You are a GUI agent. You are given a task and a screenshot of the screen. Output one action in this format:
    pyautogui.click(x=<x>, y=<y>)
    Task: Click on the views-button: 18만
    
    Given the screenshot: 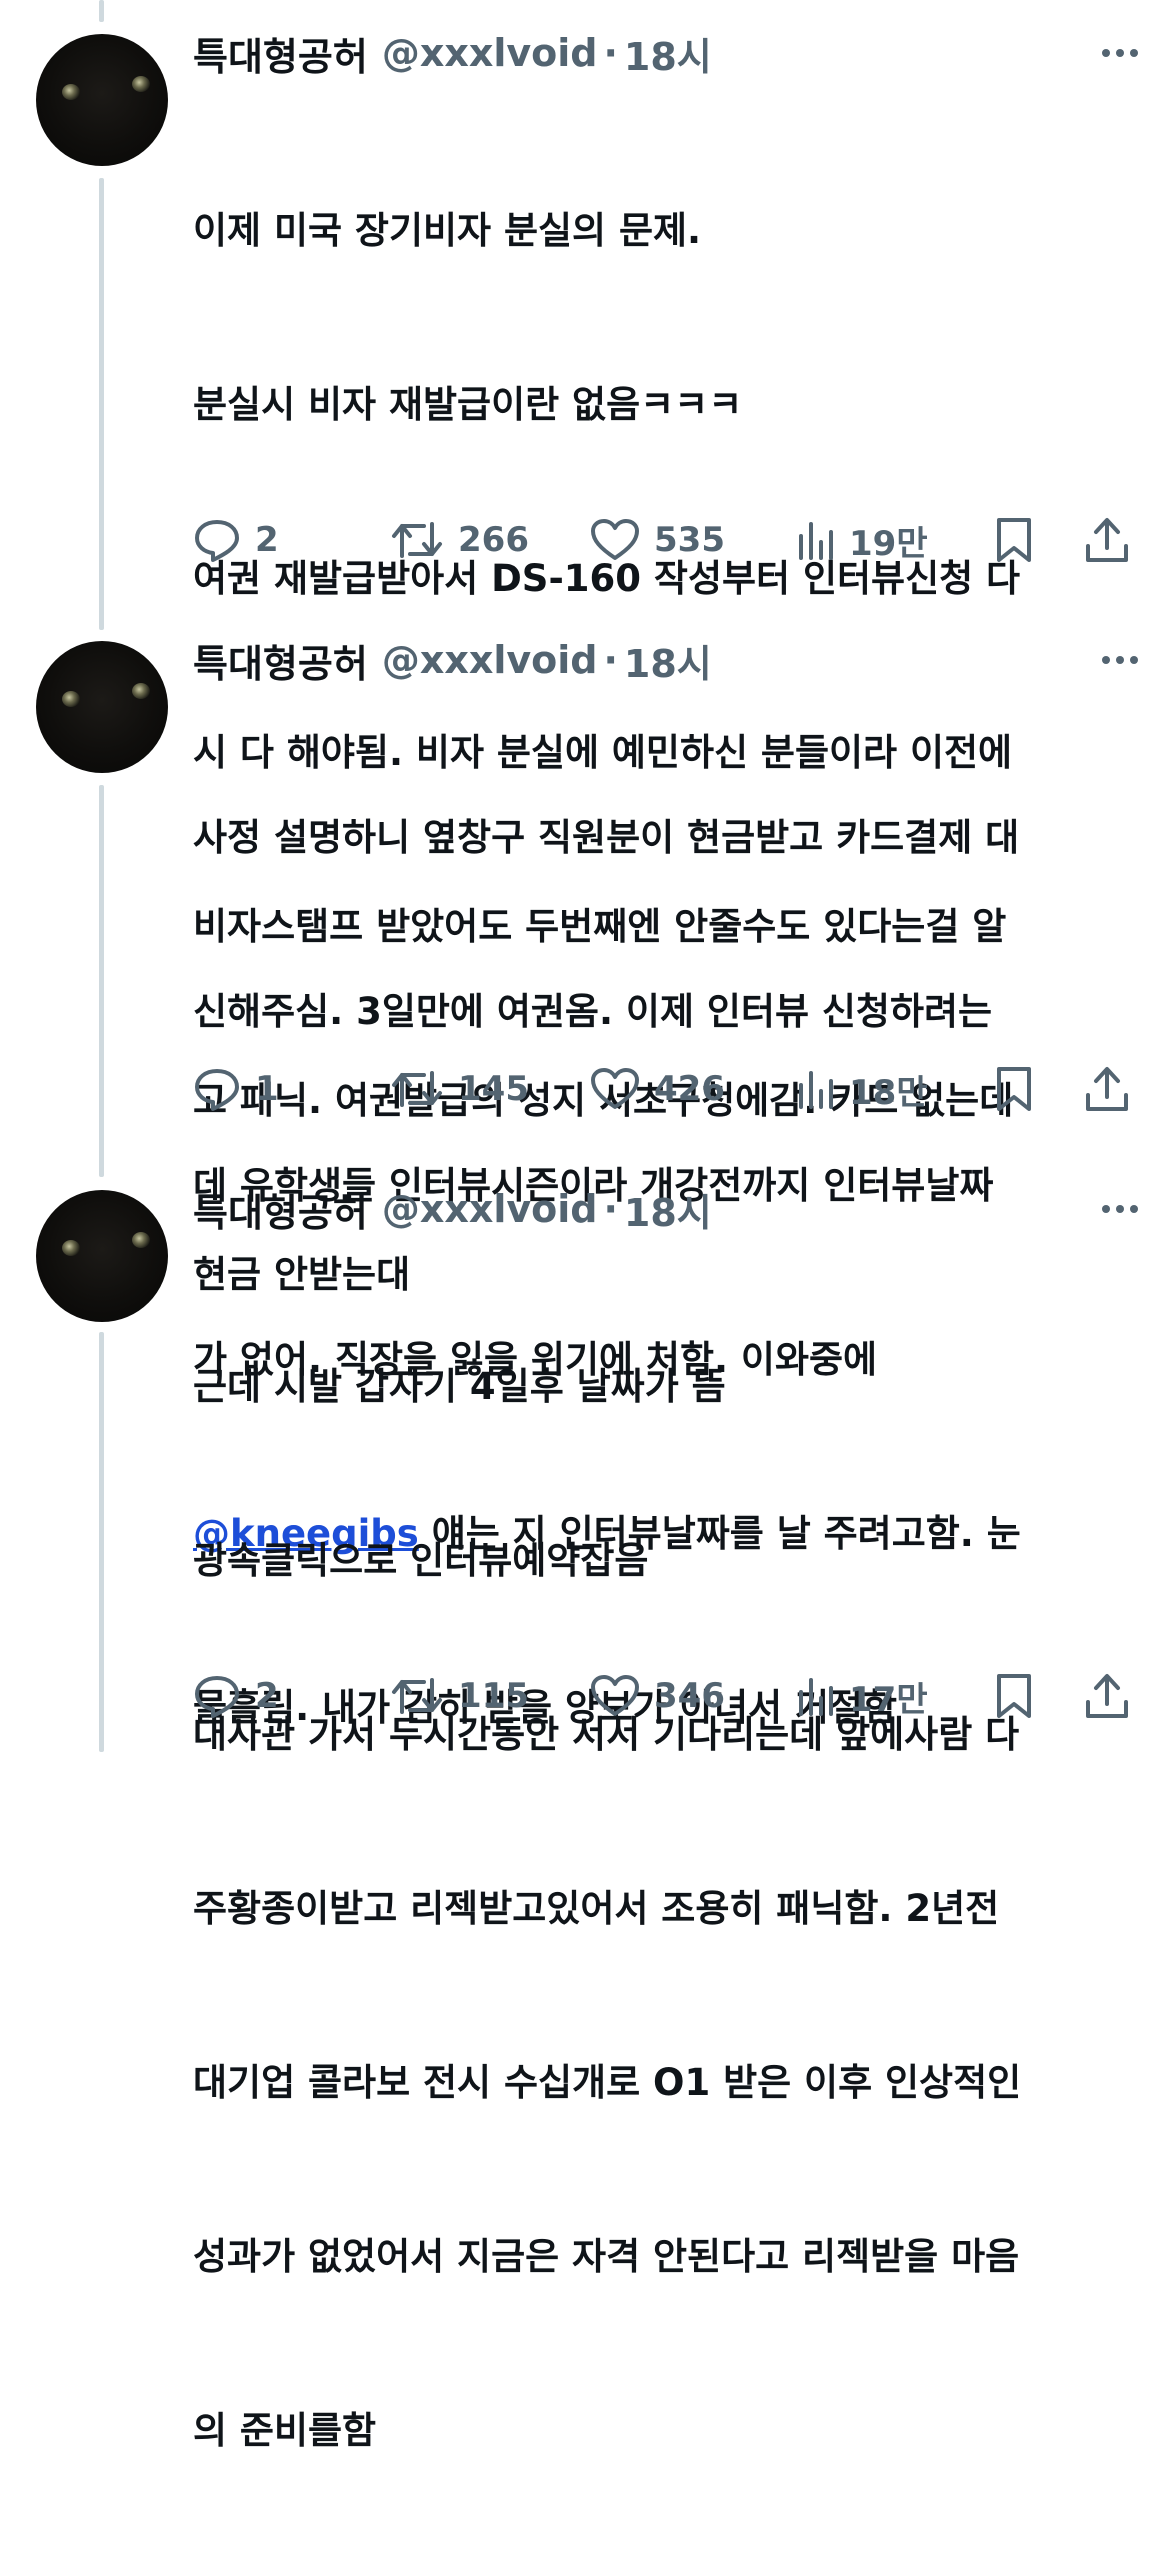 What is the action you would take?
    pyautogui.click(x=861, y=1089)
    